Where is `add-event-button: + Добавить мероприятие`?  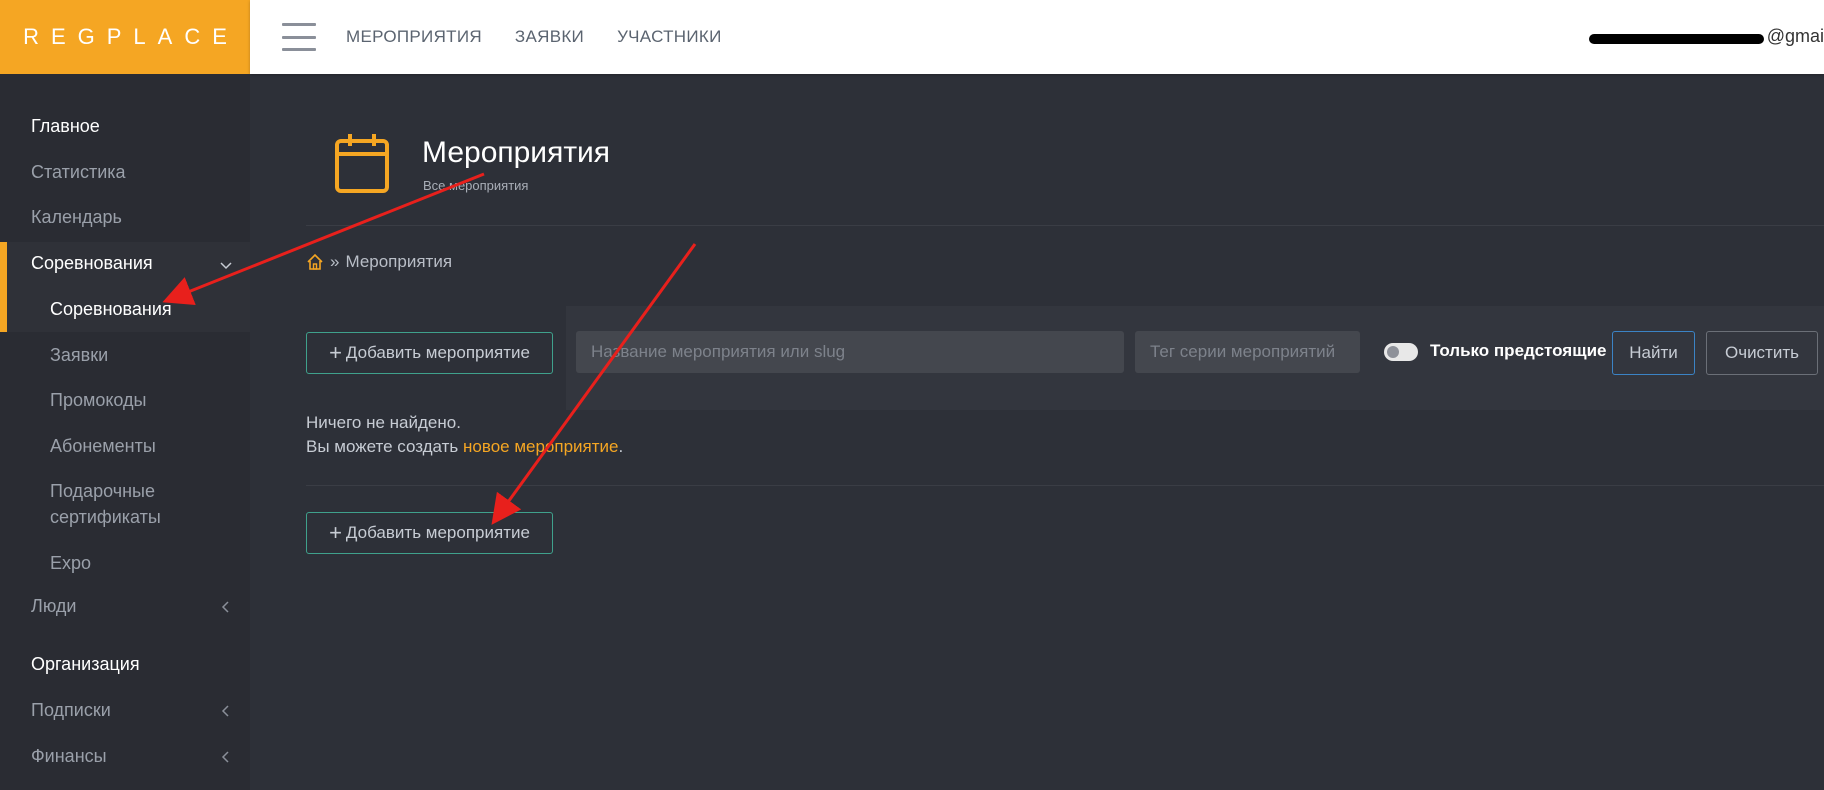
add-event-button: + Добавить мероприятие is located at coordinates (429, 353).